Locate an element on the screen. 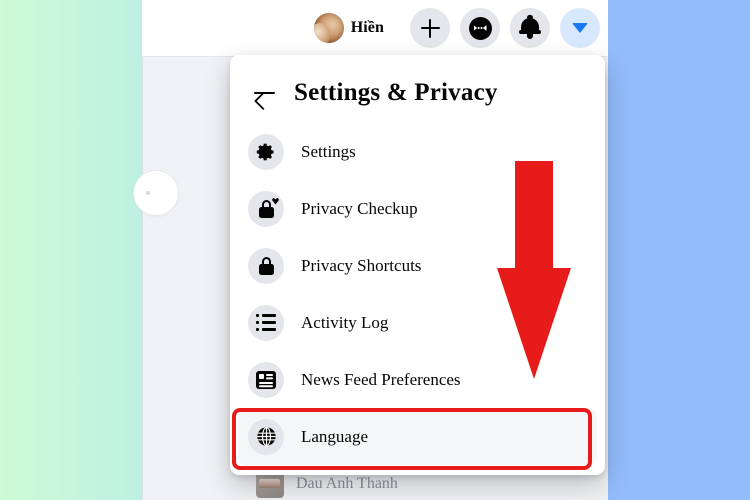  chevron-down-icon is located at coordinates (580, 28).